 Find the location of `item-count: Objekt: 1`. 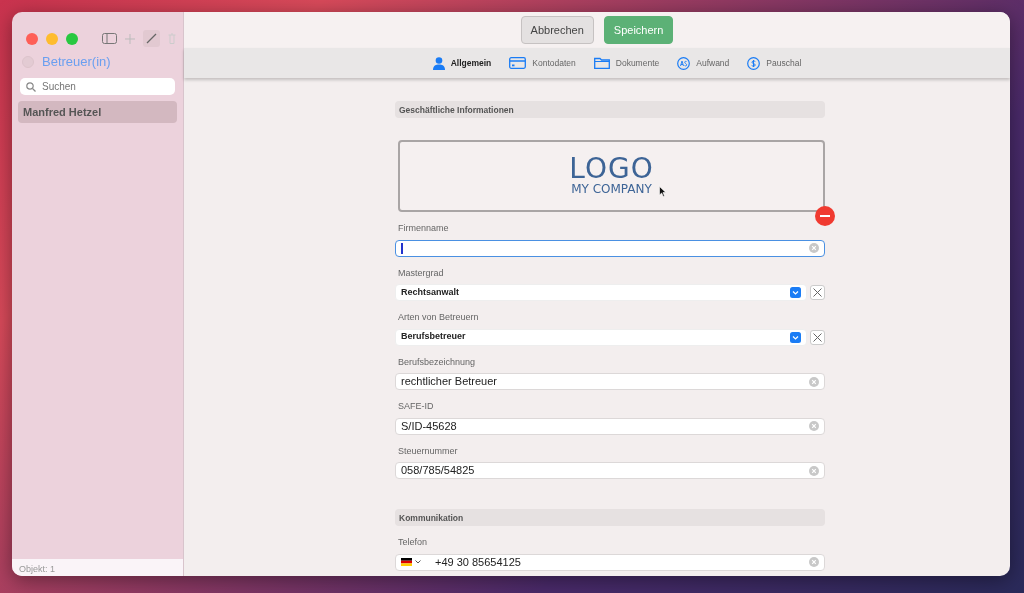

item-count: Objekt: 1 is located at coordinates (97, 567).